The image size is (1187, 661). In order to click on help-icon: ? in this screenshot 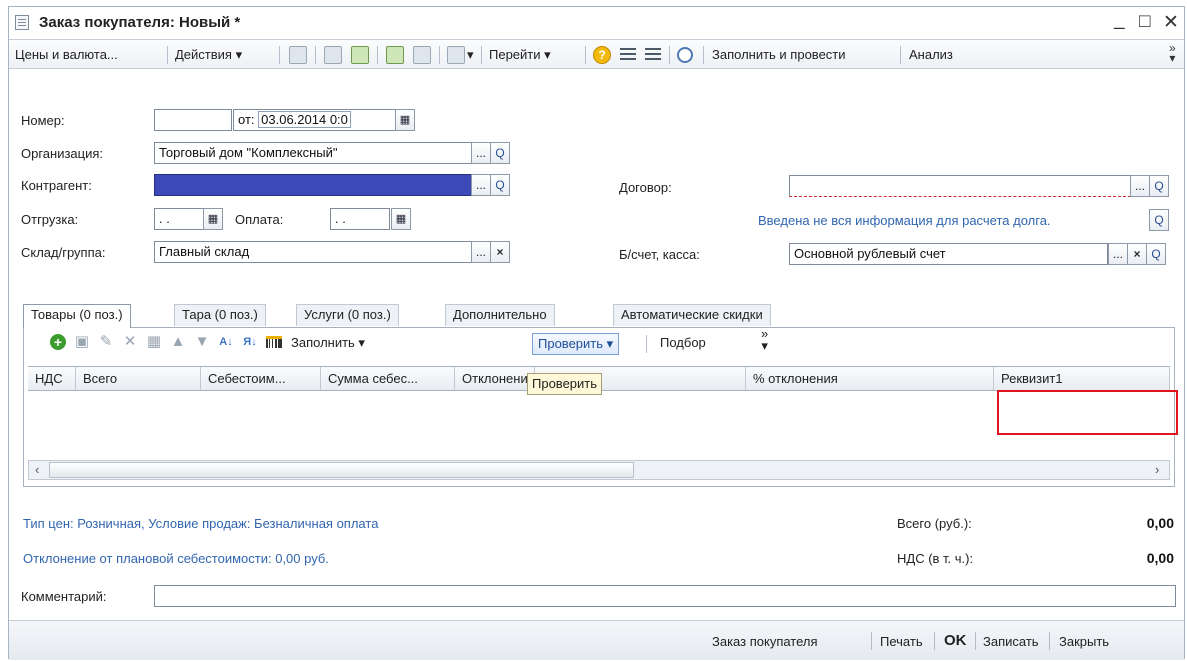, I will do `click(602, 55)`.